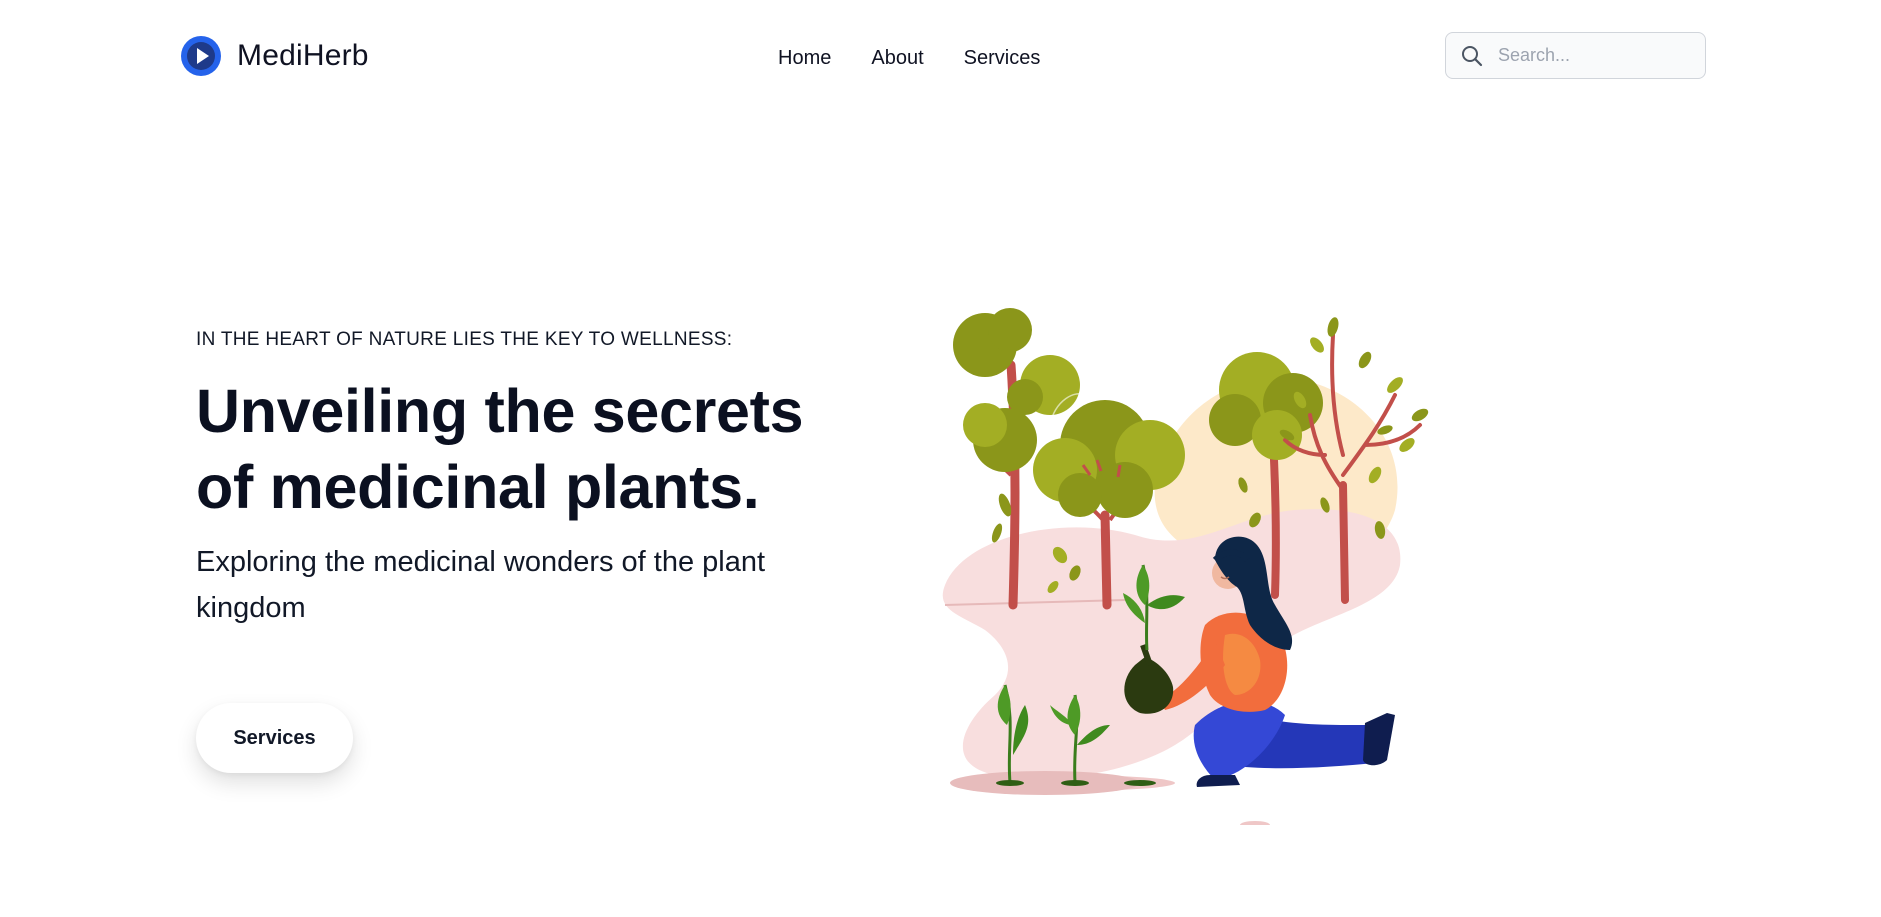  Describe the element at coordinates (303, 55) in the screenshot. I see `brand-name: MediHerb` at that location.